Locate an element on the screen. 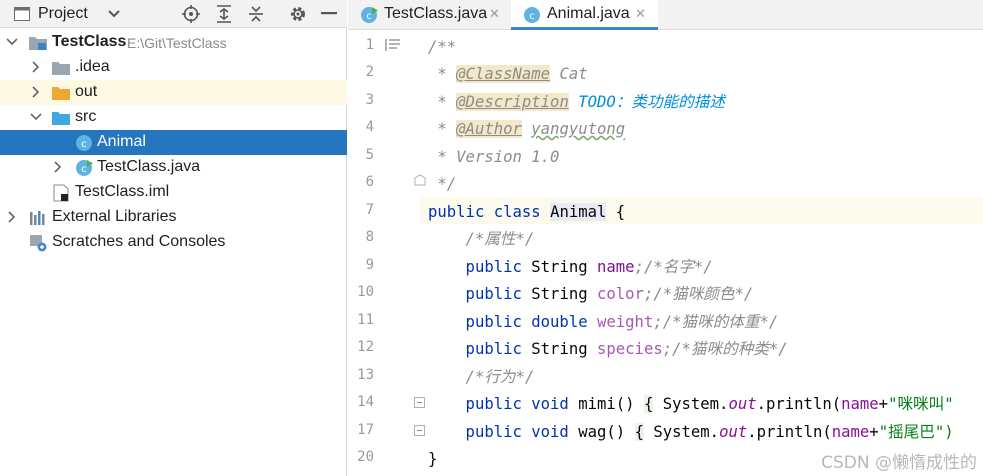 The width and height of the screenshot is (983, 476). line-number: 1 is located at coordinates (369, 45).